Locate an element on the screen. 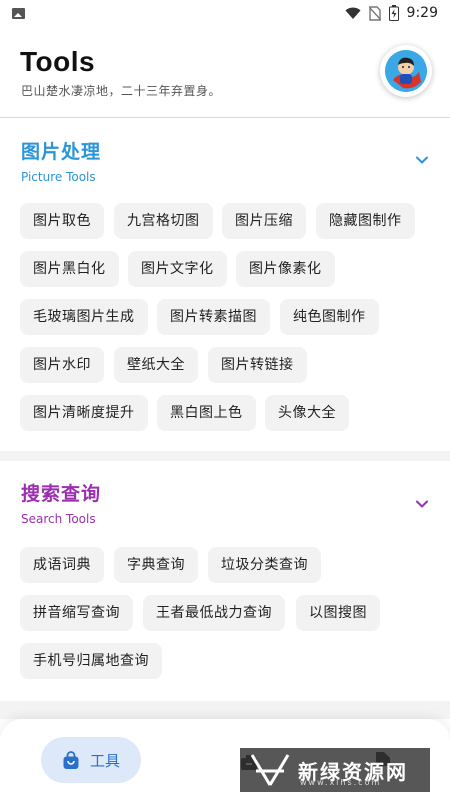 The image size is (450, 800). section-title: 图片处理 is located at coordinates (61, 152).